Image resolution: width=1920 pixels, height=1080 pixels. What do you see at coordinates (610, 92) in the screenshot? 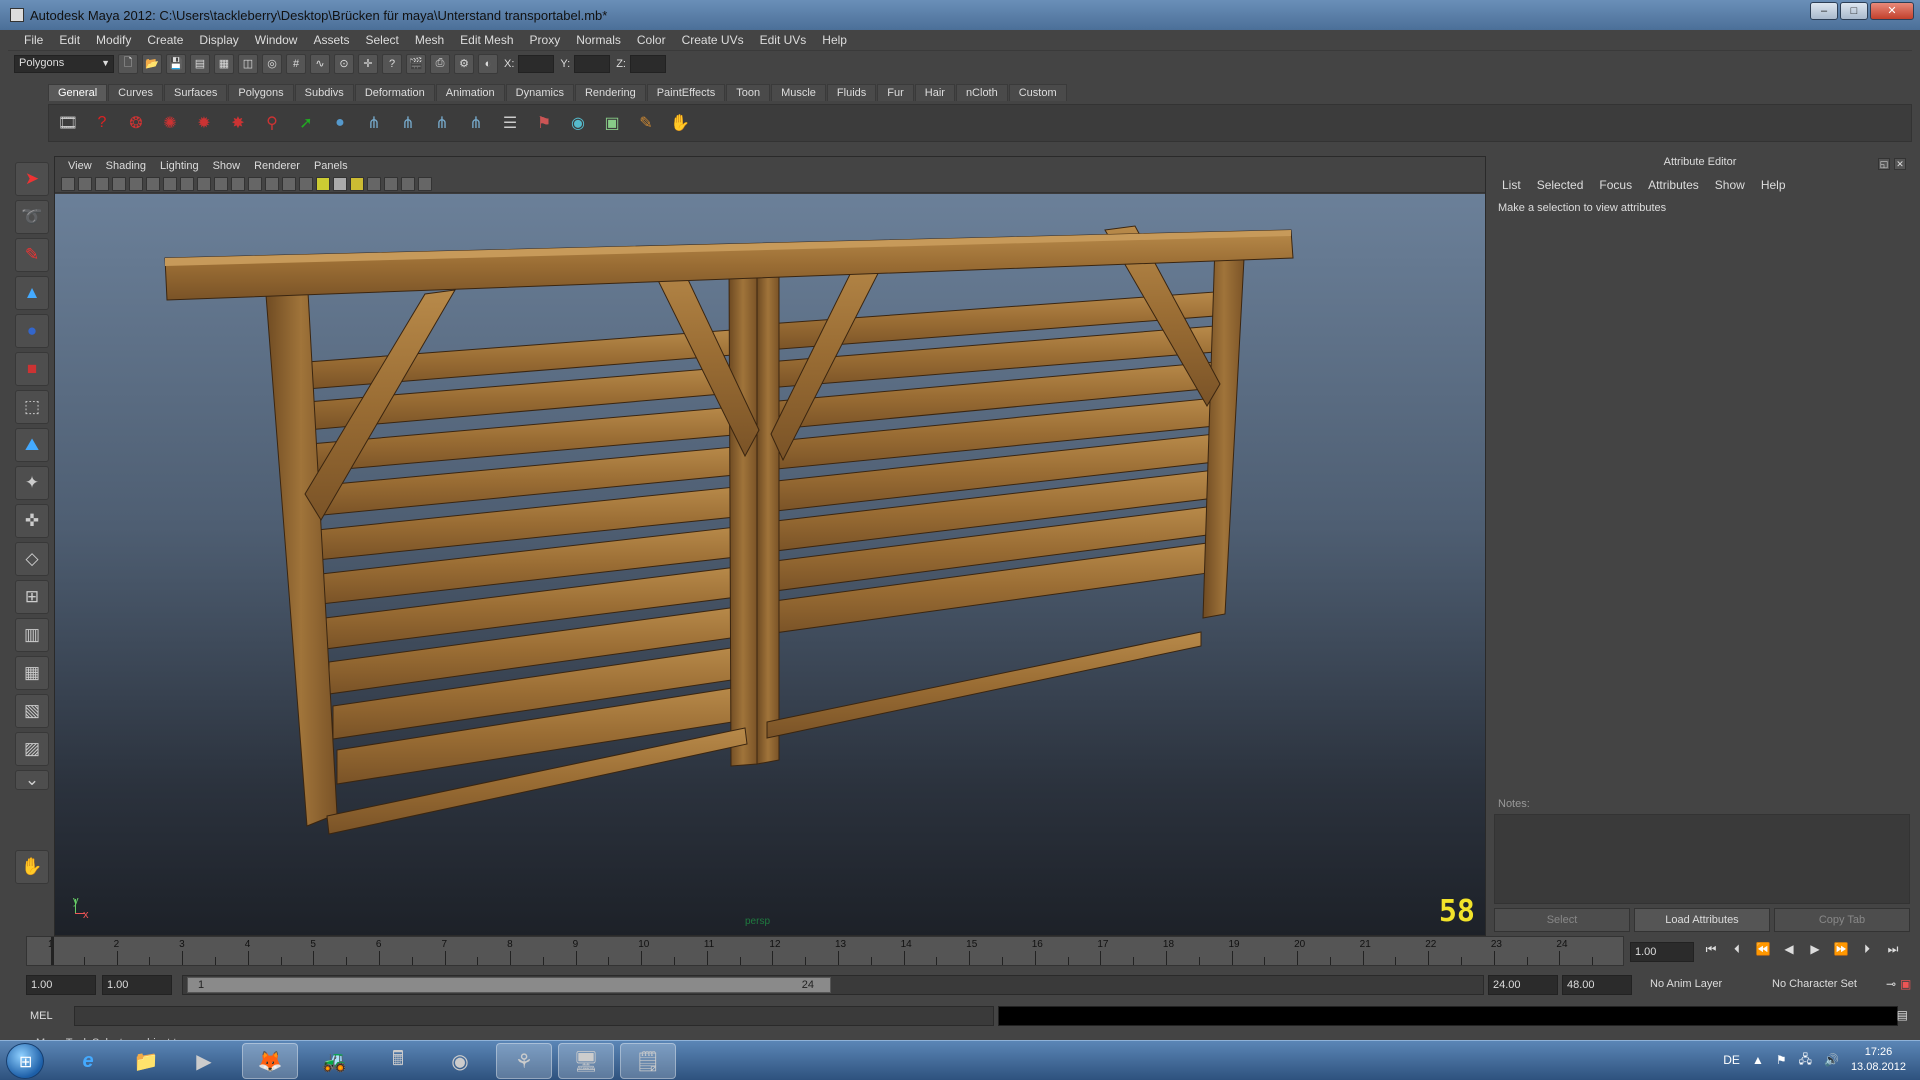
I see `shelf-tab-rendering: Rendering` at bounding box center [610, 92].